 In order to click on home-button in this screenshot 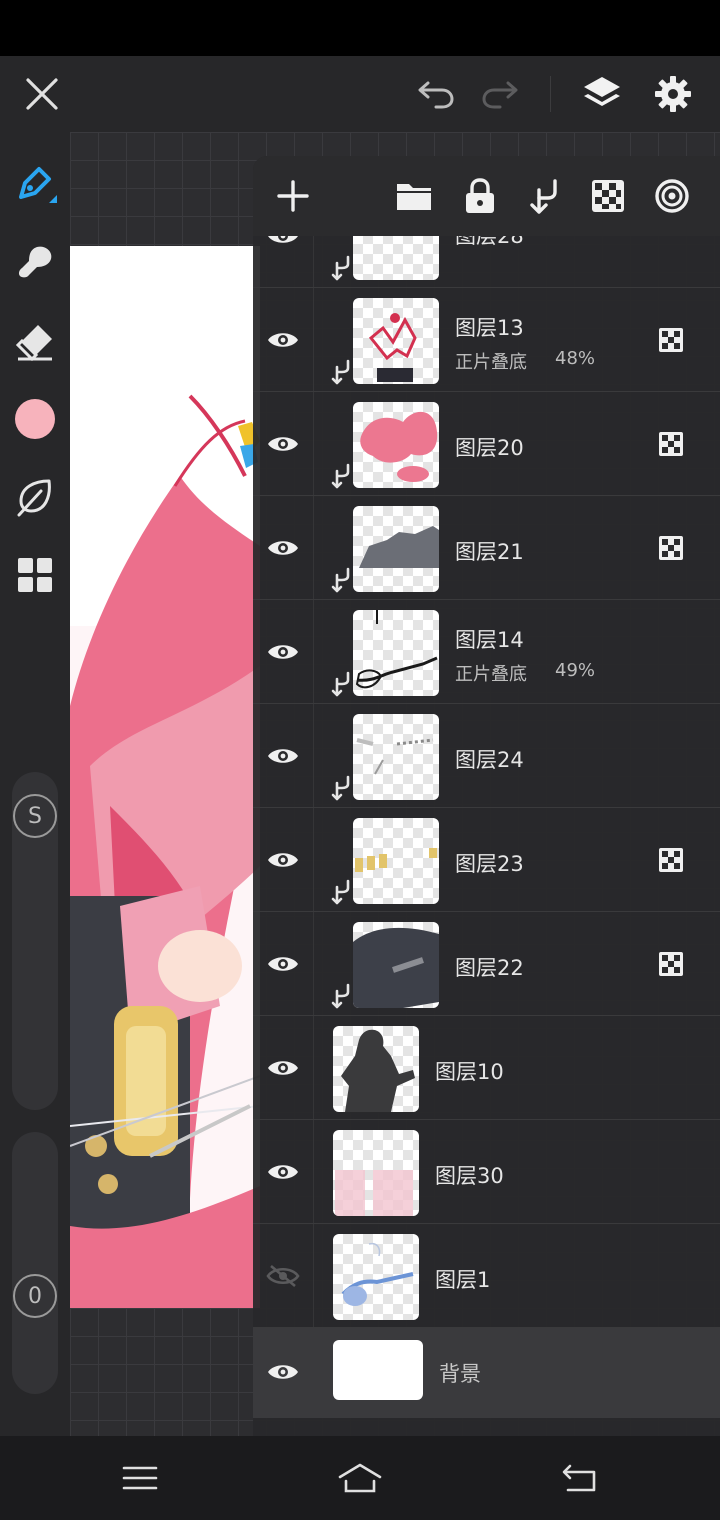, I will do `click(360, 1478)`.